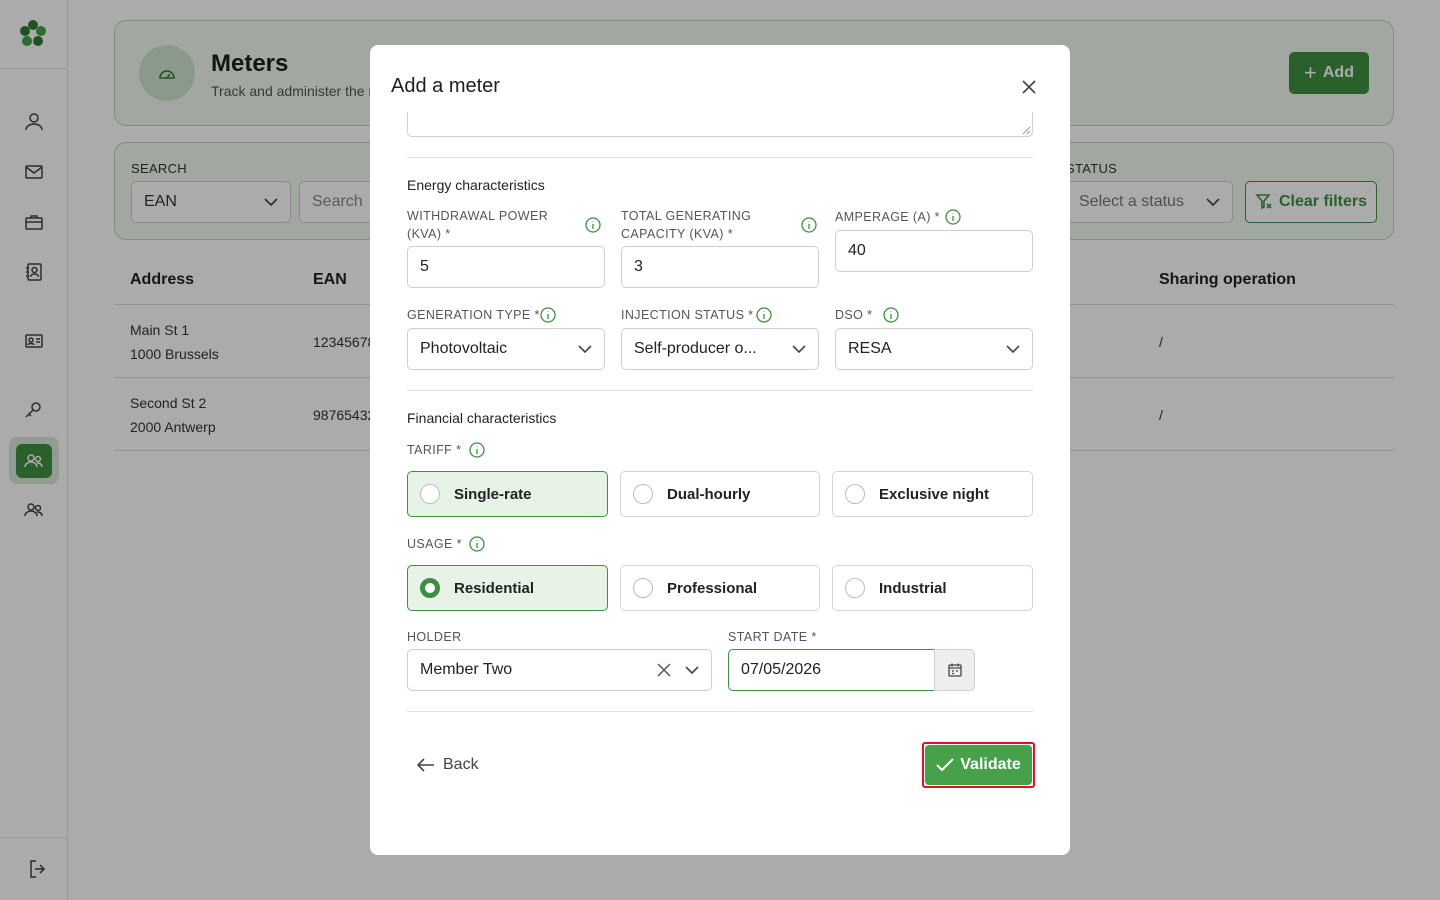 The image size is (1440, 900). I want to click on close-icon, so click(1029, 87).